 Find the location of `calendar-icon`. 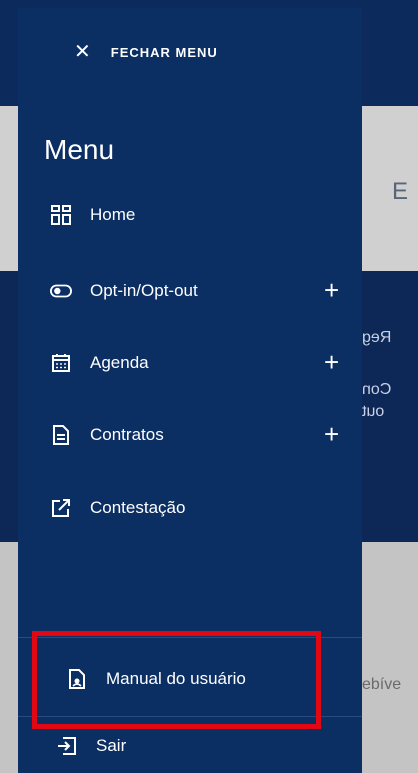

calendar-icon is located at coordinates (61, 363).